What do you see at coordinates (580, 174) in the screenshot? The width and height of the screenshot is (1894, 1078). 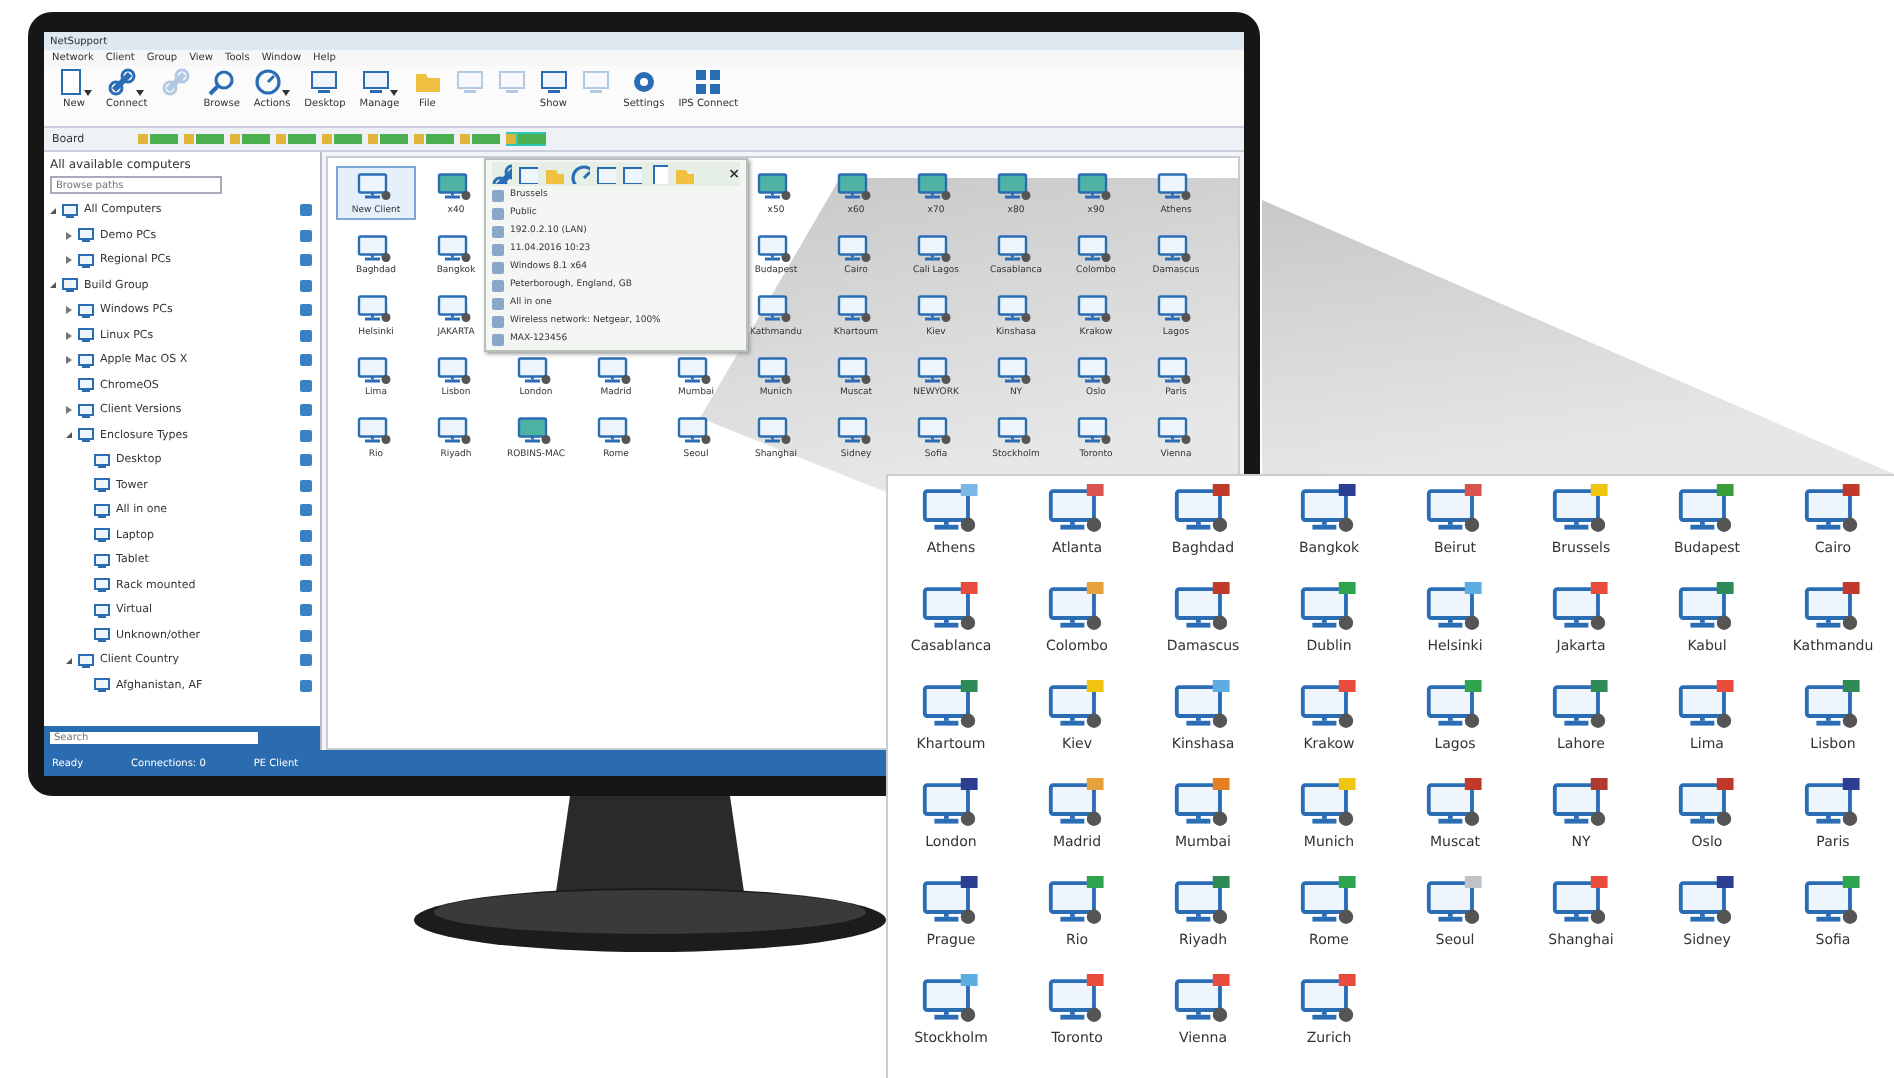 I see `gauge-icon` at bounding box center [580, 174].